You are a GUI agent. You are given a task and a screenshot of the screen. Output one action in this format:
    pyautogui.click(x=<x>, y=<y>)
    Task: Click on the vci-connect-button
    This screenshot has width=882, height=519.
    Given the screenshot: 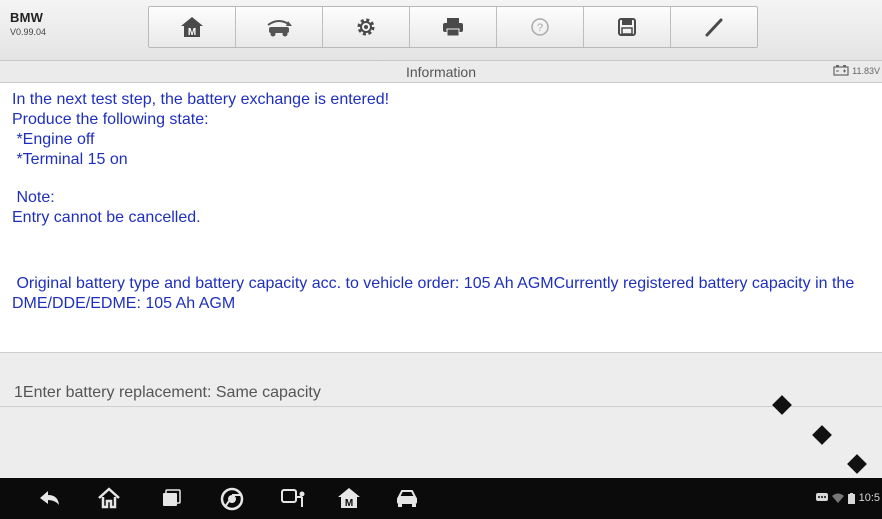 What is the action you would take?
    pyautogui.click(x=294, y=498)
    